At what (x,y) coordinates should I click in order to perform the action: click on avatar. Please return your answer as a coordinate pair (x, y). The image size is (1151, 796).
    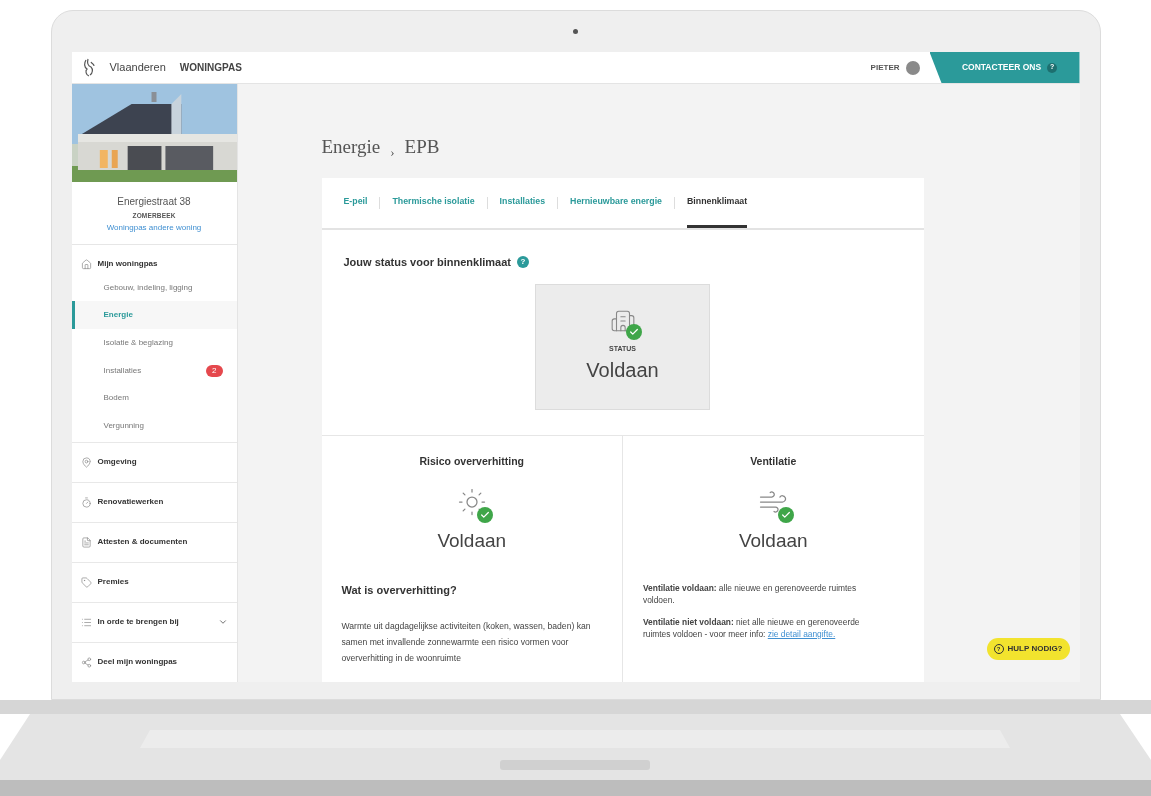
    Looking at the image, I should click on (912, 67).